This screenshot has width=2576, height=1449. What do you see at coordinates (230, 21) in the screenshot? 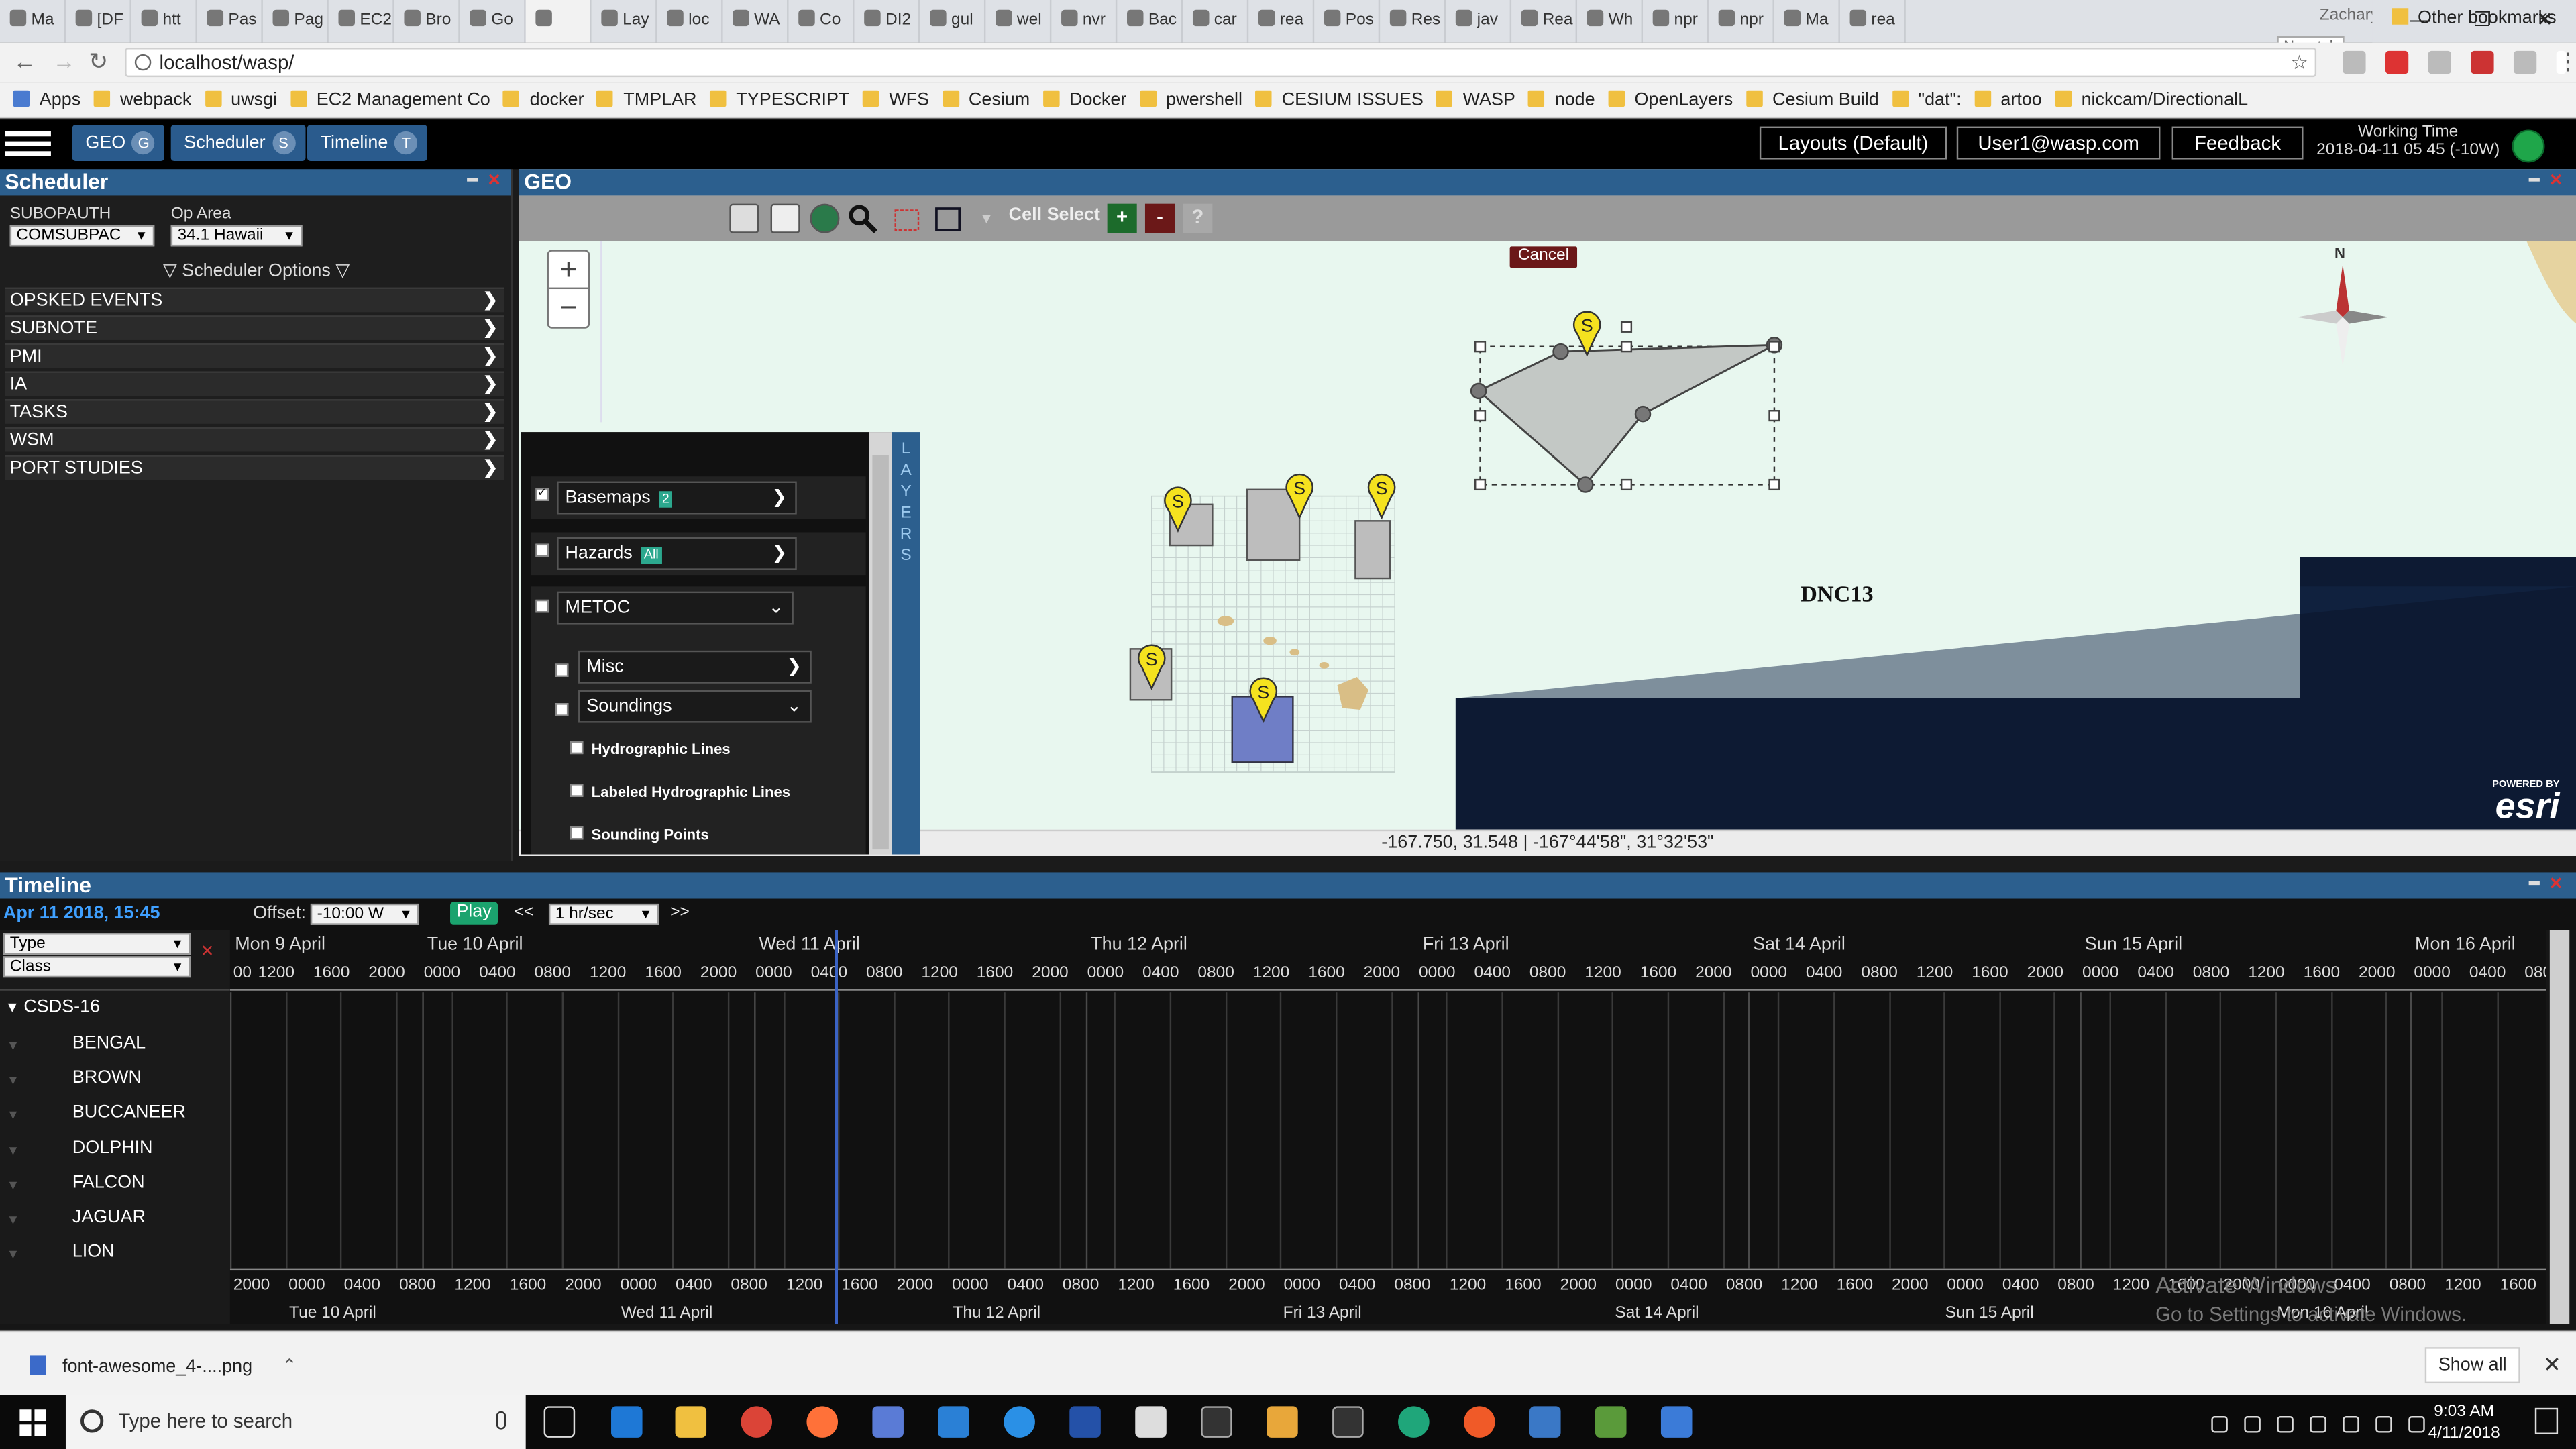
I see `browser-tab: Pas` at bounding box center [230, 21].